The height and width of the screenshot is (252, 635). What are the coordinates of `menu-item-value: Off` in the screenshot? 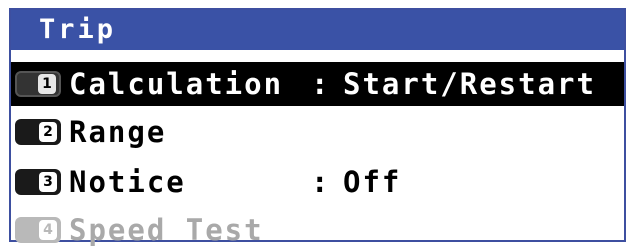 It's located at (372, 182).